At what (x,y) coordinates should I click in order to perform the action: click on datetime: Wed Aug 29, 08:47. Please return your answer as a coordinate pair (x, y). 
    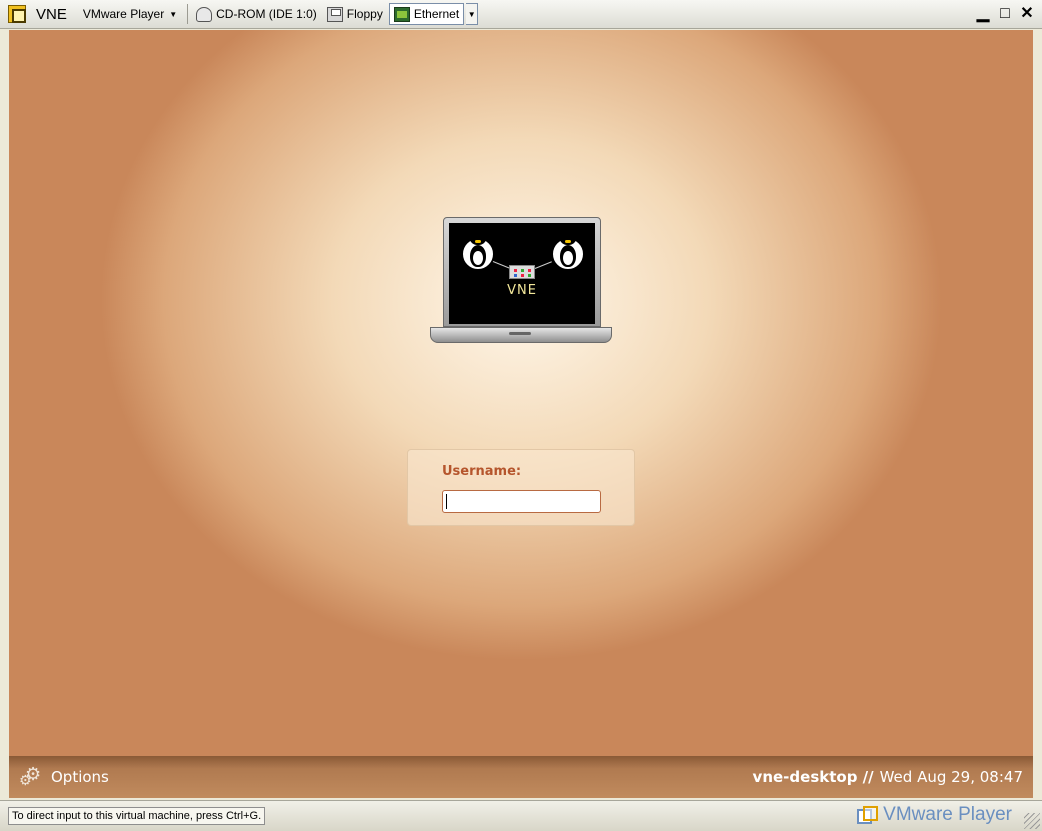
    Looking at the image, I should click on (951, 777).